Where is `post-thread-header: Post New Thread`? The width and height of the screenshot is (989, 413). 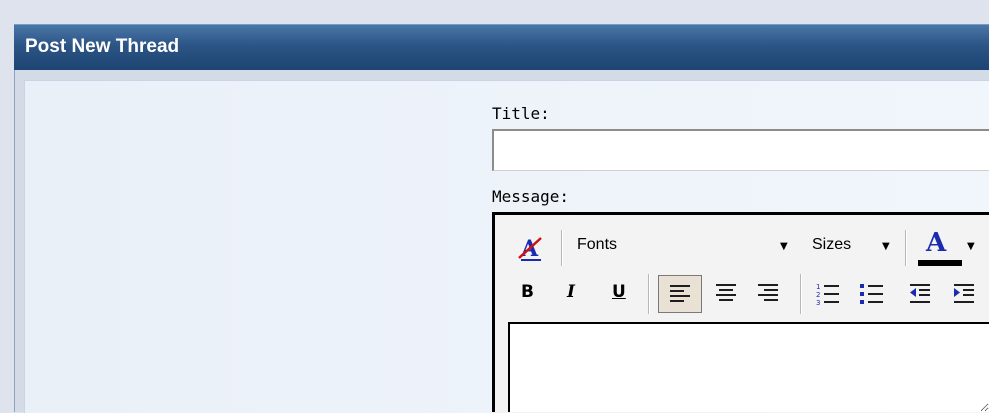 post-thread-header: Post New Thread is located at coordinates (501, 47).